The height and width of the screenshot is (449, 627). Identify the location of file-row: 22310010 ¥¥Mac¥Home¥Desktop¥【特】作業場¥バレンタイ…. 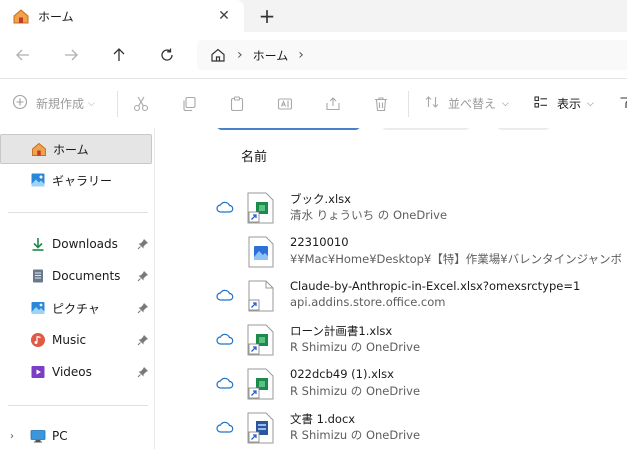
(391, 252).